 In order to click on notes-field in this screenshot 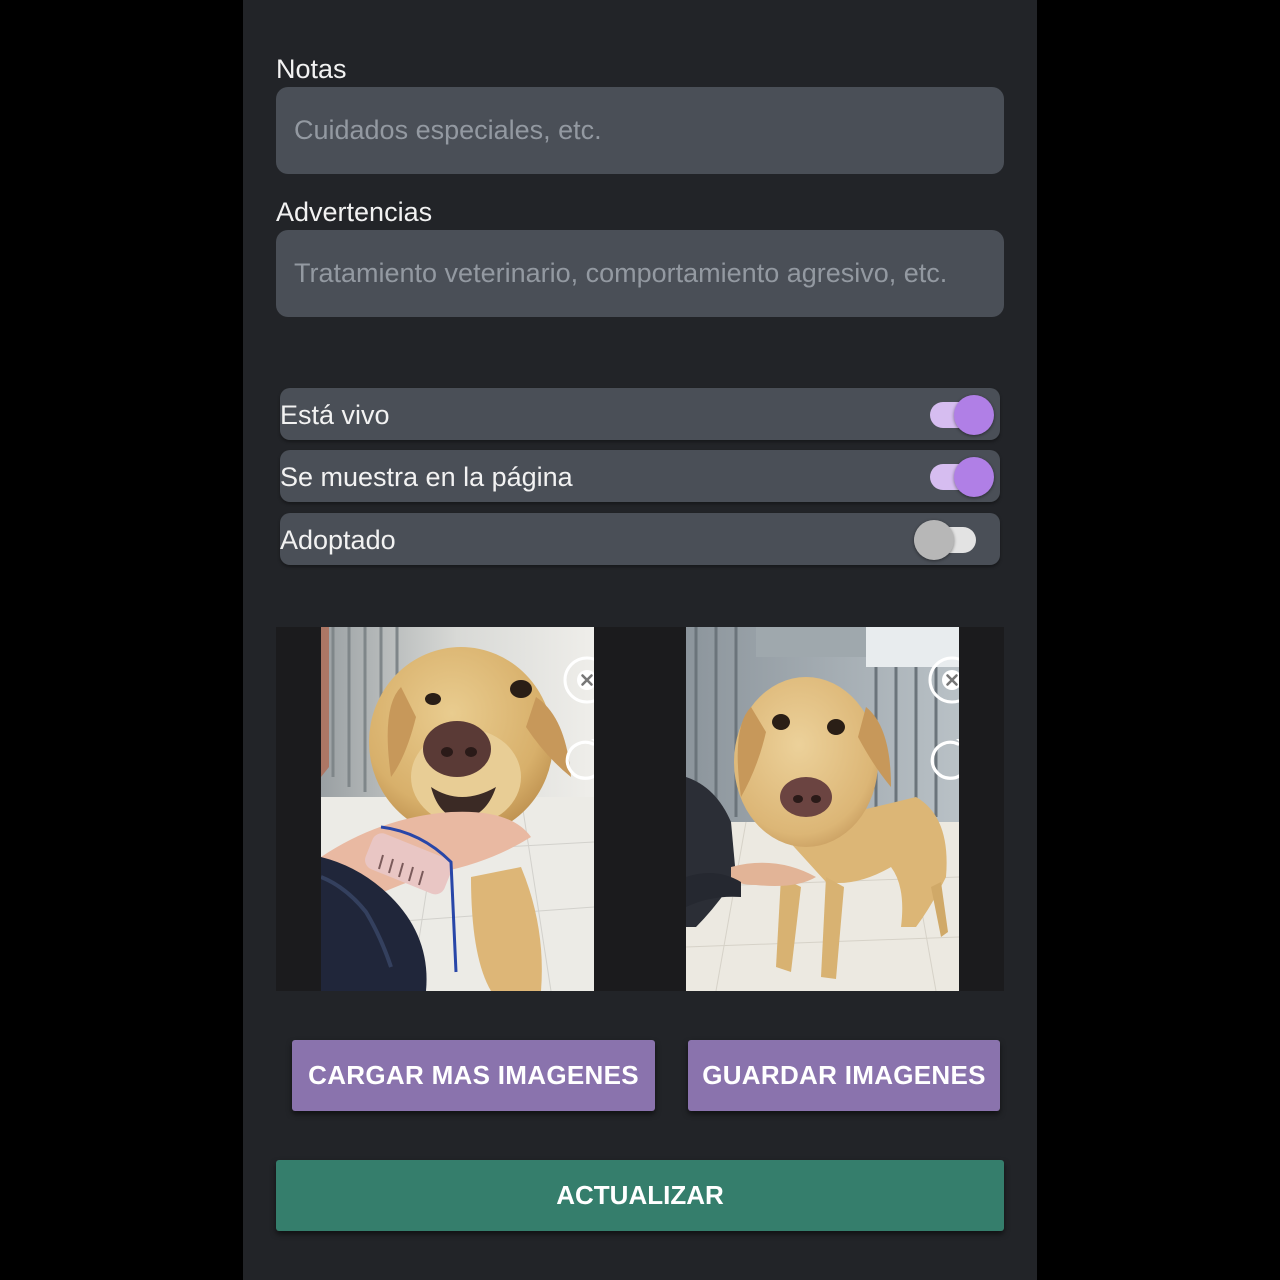, I will do `click(640, 130)`.